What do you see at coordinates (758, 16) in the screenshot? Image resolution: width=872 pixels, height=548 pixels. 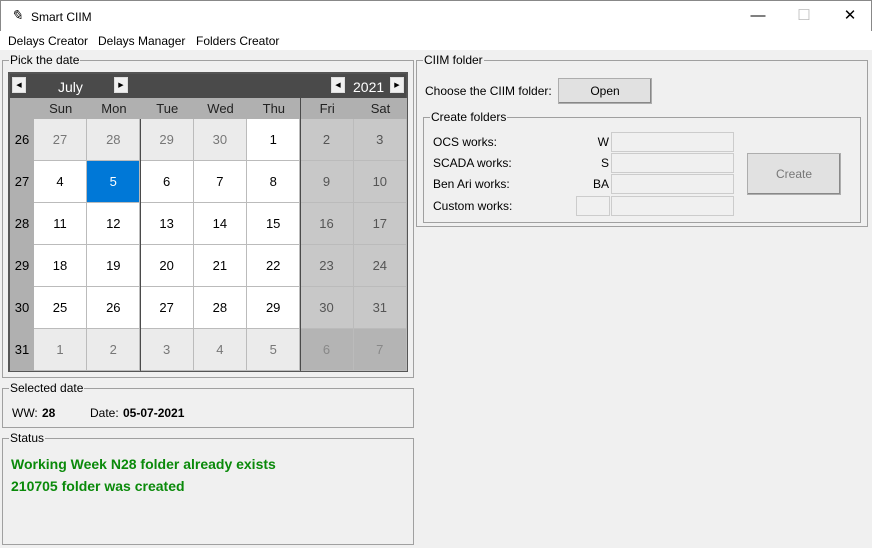 I see `minimize-button: —` at bounding box center [758, 16].